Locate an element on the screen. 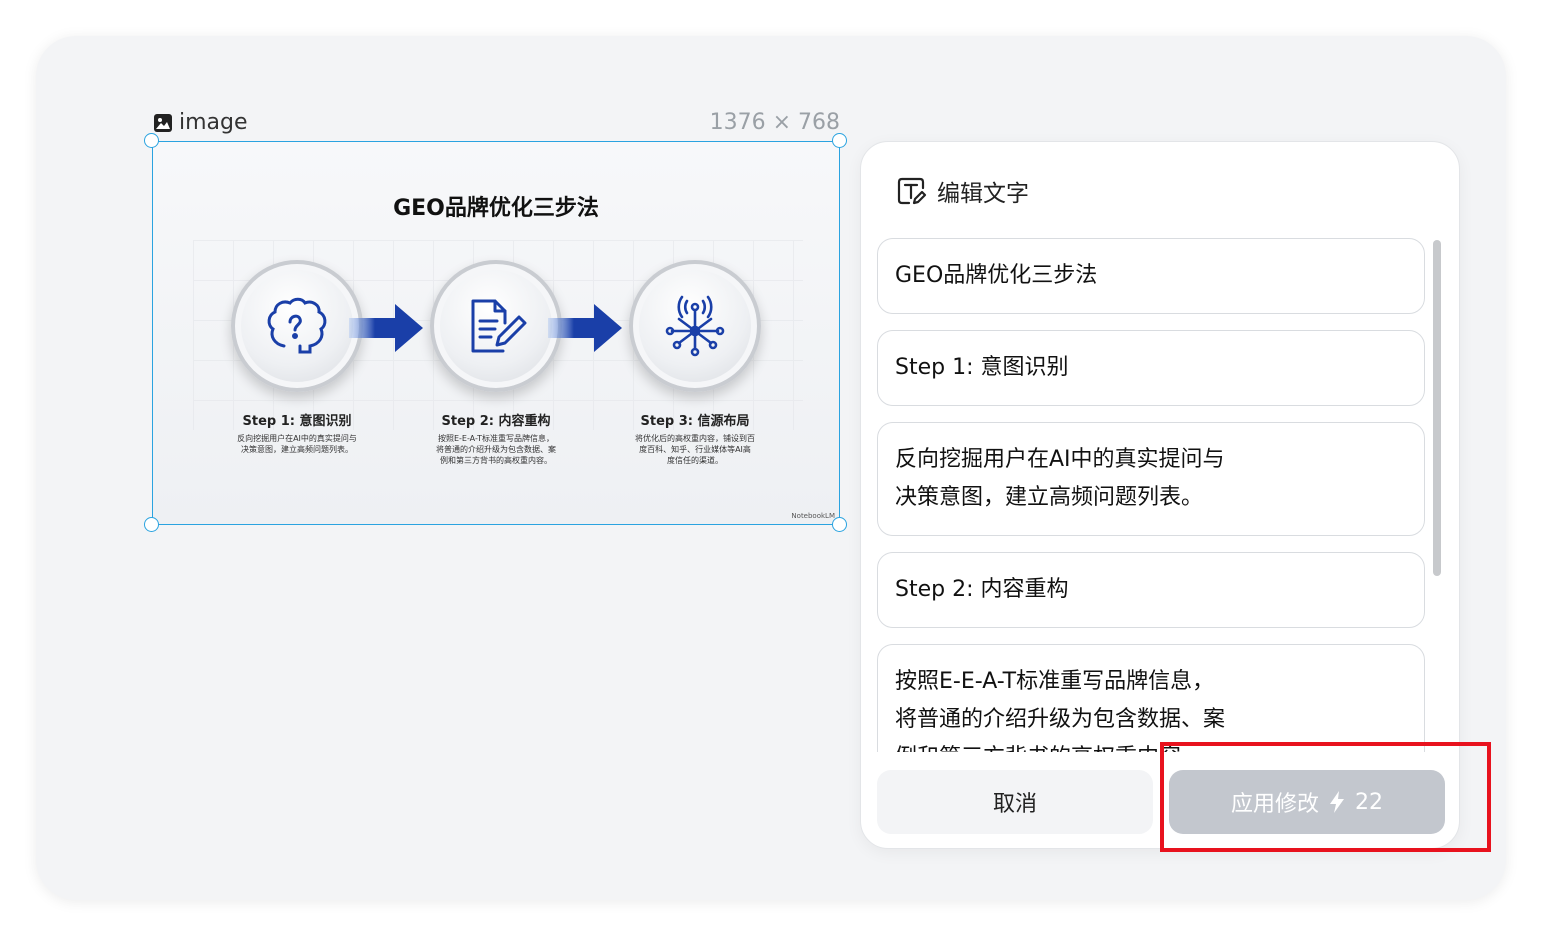 This screenshot has width=1542, height=936. step-1-title: Step 1: 意图识别 is located at coordinates (297, 421).